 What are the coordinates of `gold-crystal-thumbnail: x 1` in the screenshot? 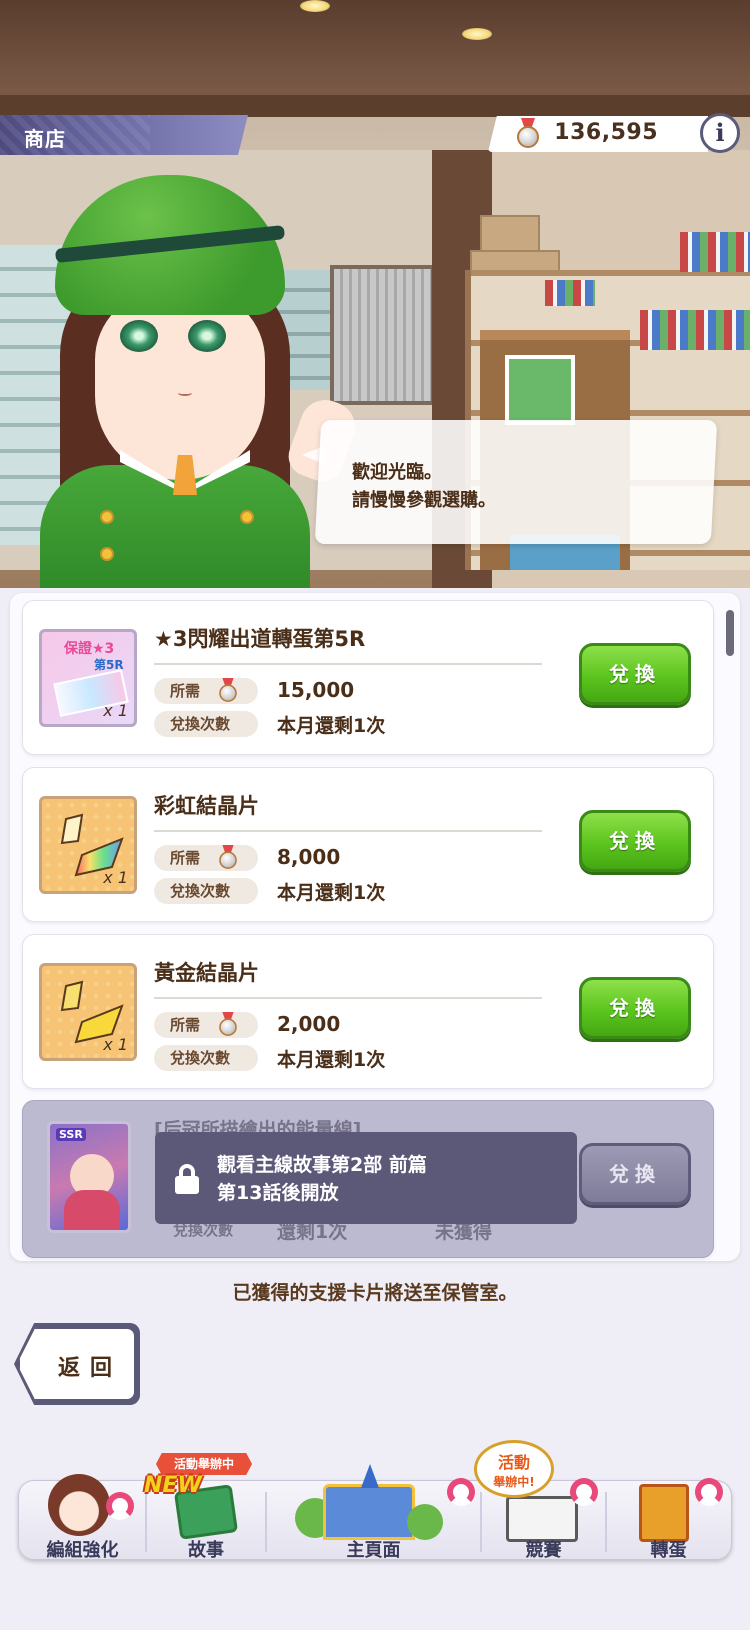 It's located at (88, 1012).